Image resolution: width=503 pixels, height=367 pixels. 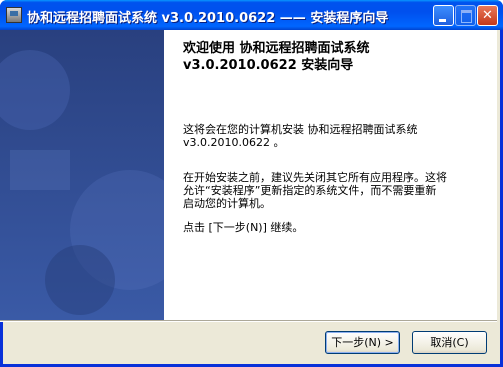 I want to click on maximize-icon, so click(x=465, y=15).